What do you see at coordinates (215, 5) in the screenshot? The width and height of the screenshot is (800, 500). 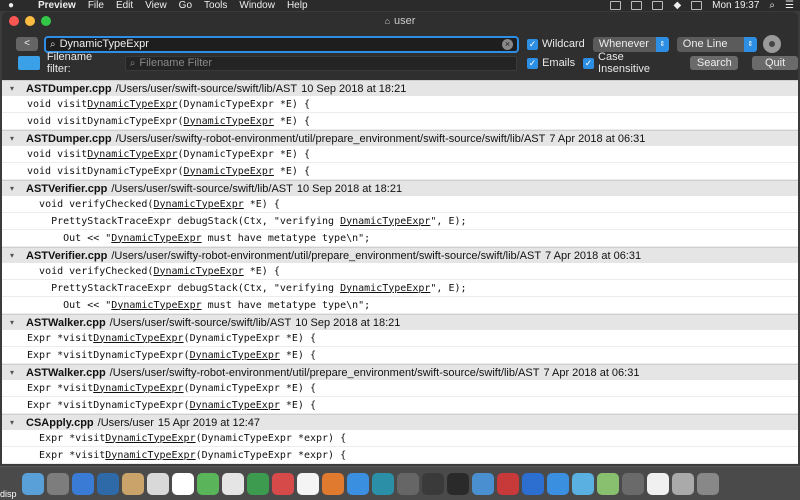 I see `menu-tools: Tools` at bounding box center [215, 5].